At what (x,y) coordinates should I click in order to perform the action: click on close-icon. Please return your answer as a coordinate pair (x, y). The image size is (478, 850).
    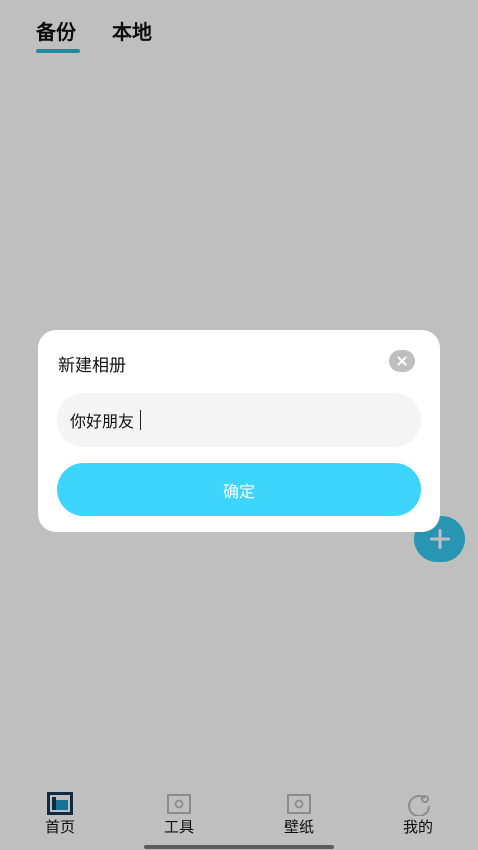
    Looking at the image, I should click on (402, 361).